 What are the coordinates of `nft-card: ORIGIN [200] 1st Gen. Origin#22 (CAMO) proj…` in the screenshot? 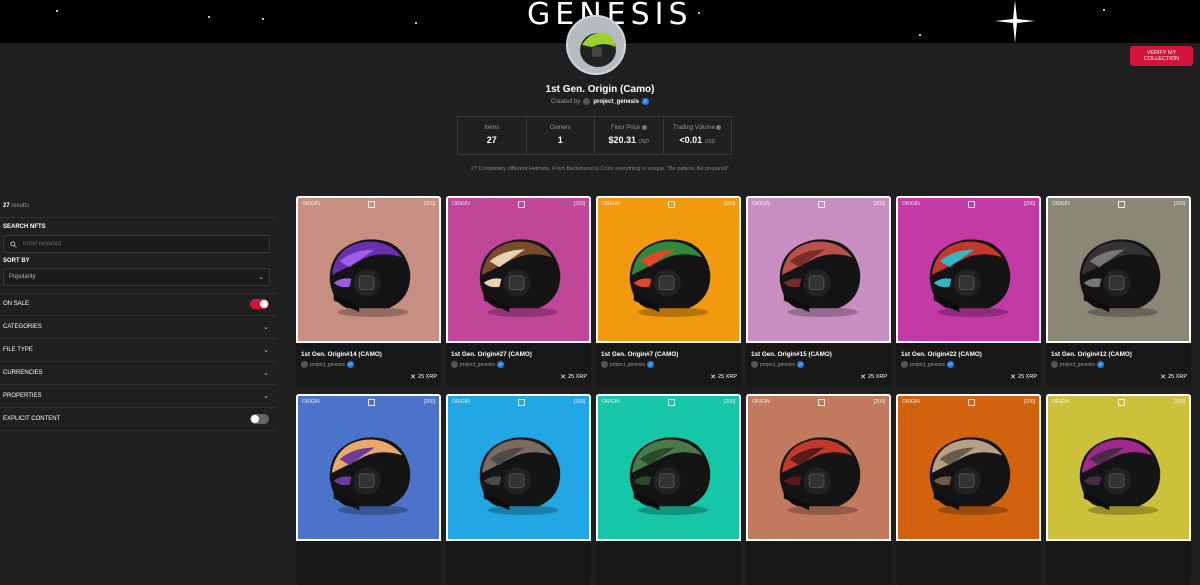 It's located at (968, 291).